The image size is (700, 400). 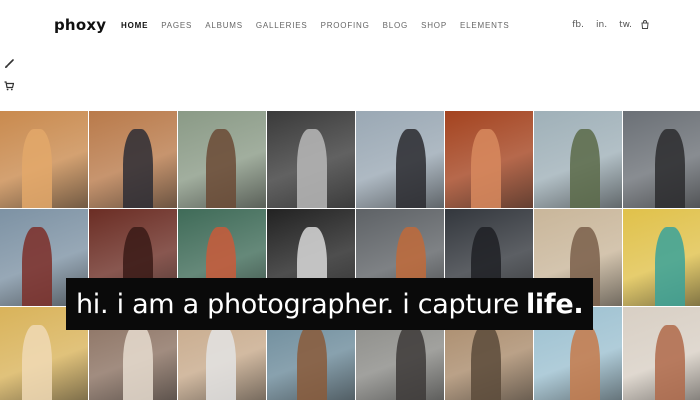 What do you see at coordinates (134, 25) in the screenshot?
I see `nav-item-home: HOME` at bounding box center [134, 25].